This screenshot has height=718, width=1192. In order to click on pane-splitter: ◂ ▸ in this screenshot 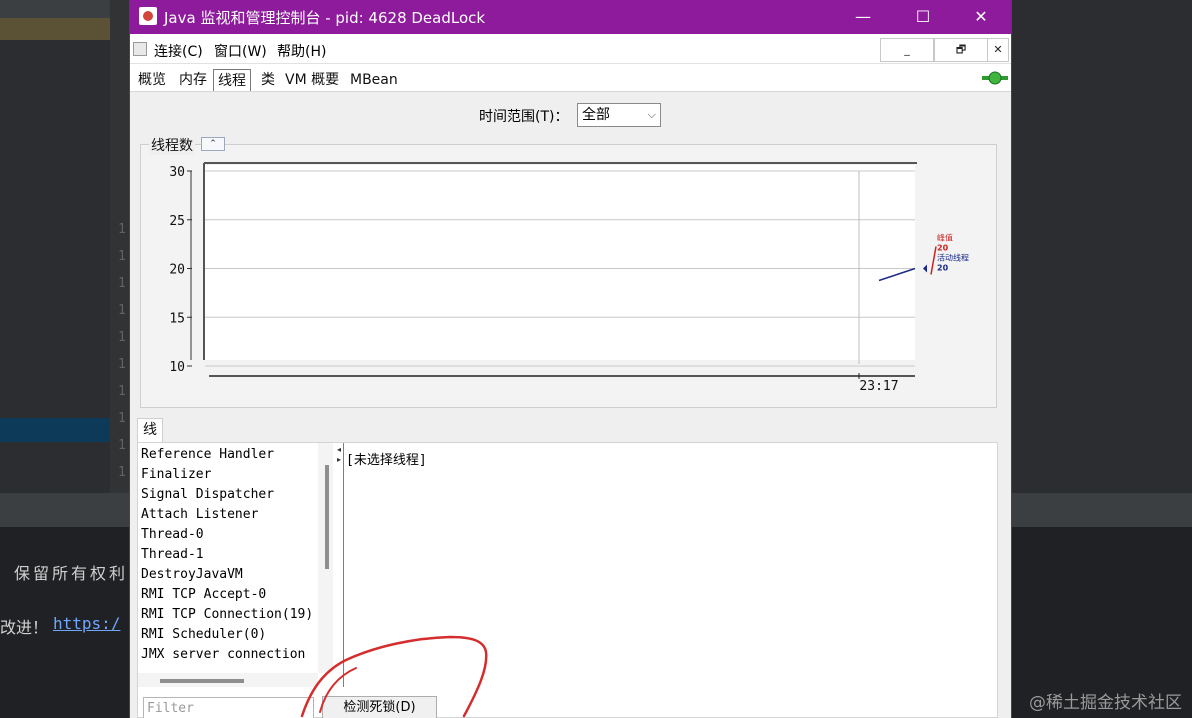, I will do `click(340, 565)`.